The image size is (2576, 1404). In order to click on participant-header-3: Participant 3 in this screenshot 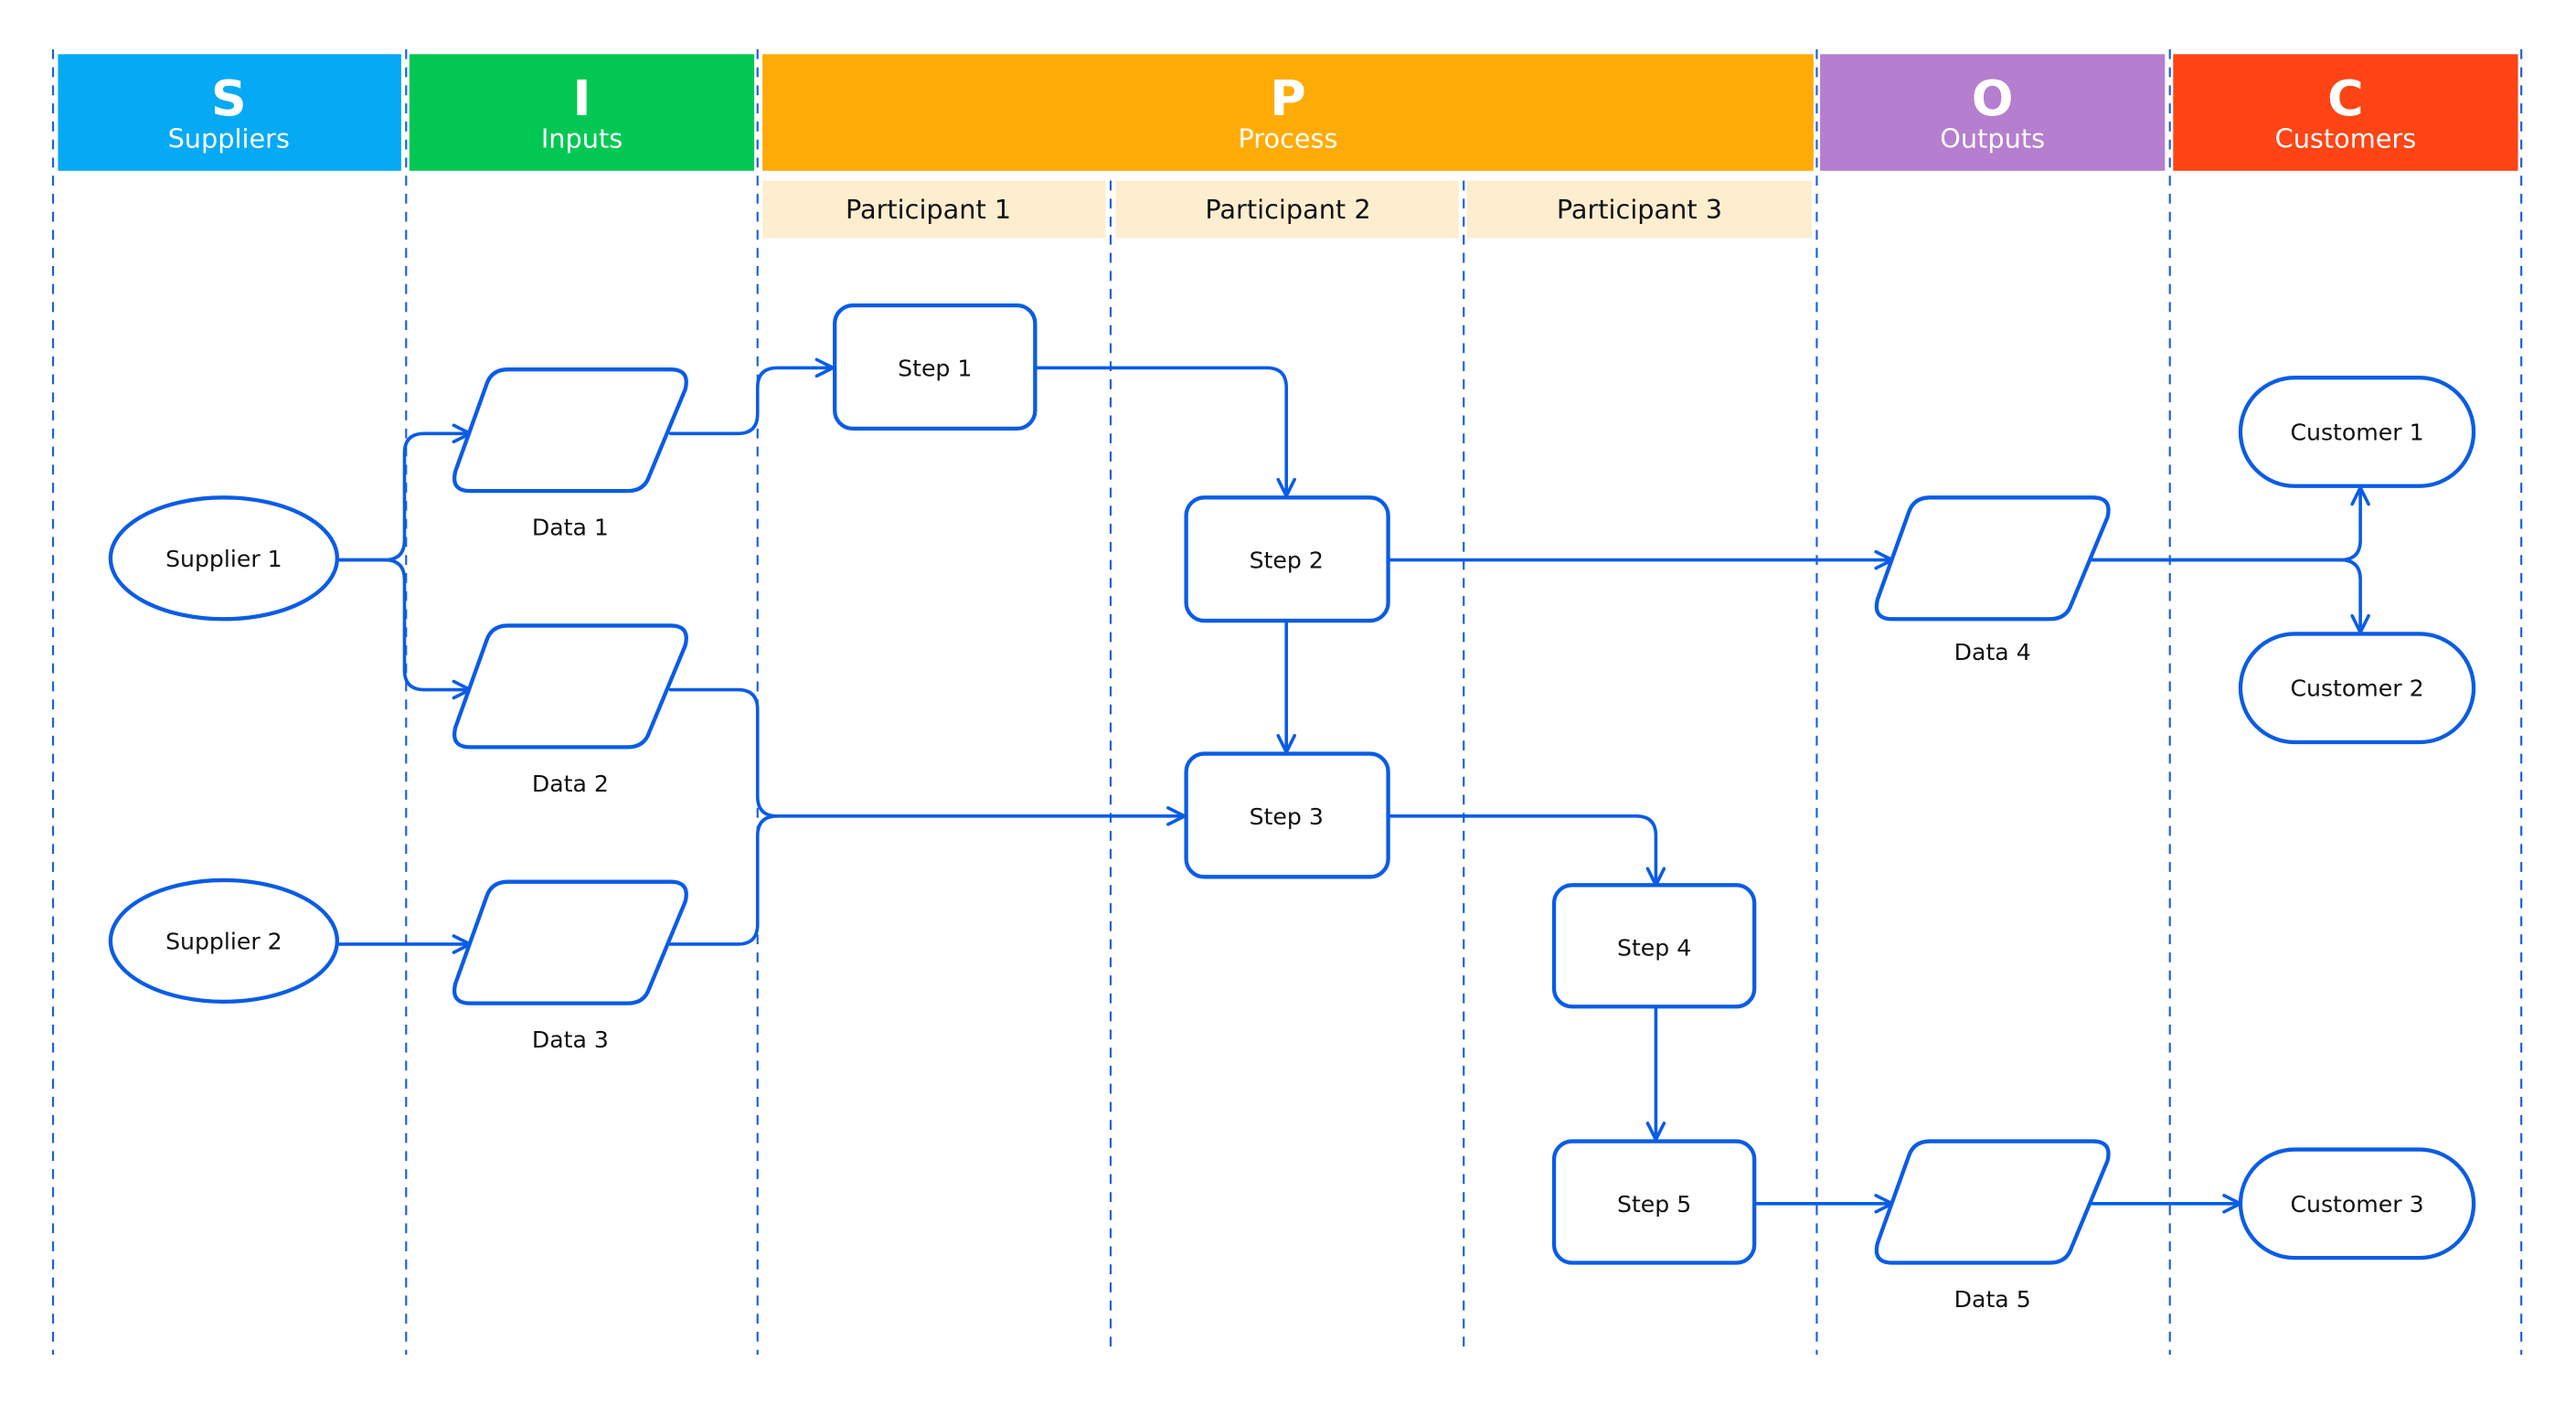, I will do `click(1639, 209)`.